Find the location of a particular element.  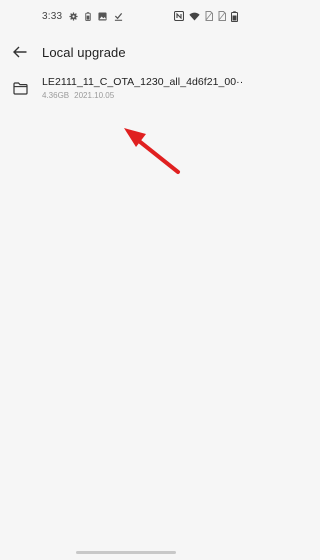

status-right is located at coordinates (206, 16).